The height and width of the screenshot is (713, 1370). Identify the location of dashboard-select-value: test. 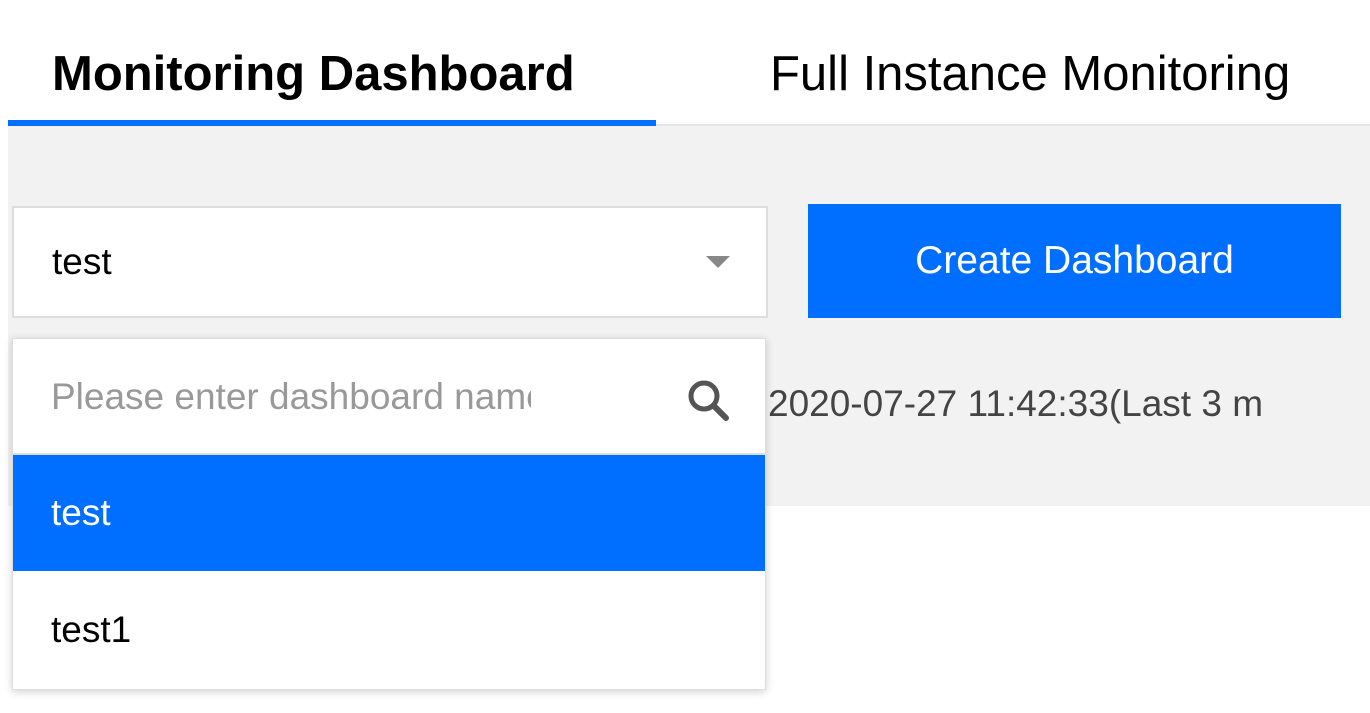
(82, 261).